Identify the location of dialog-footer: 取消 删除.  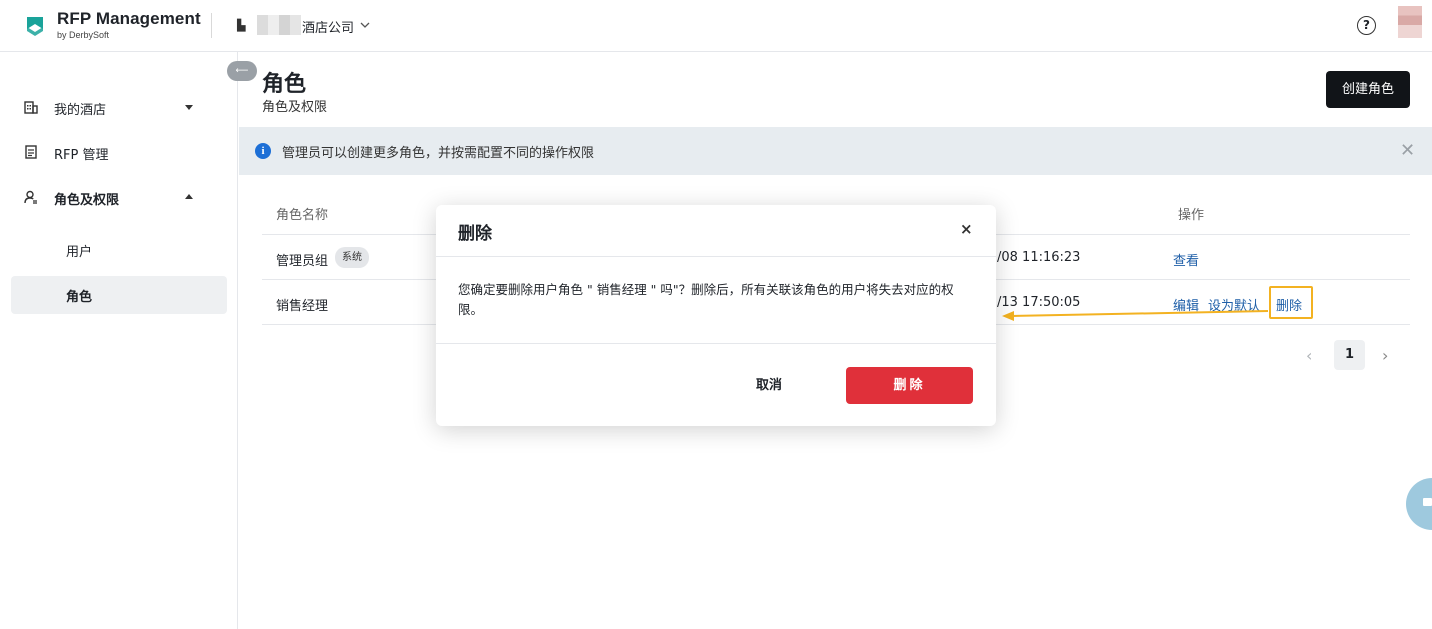
(716, 384).